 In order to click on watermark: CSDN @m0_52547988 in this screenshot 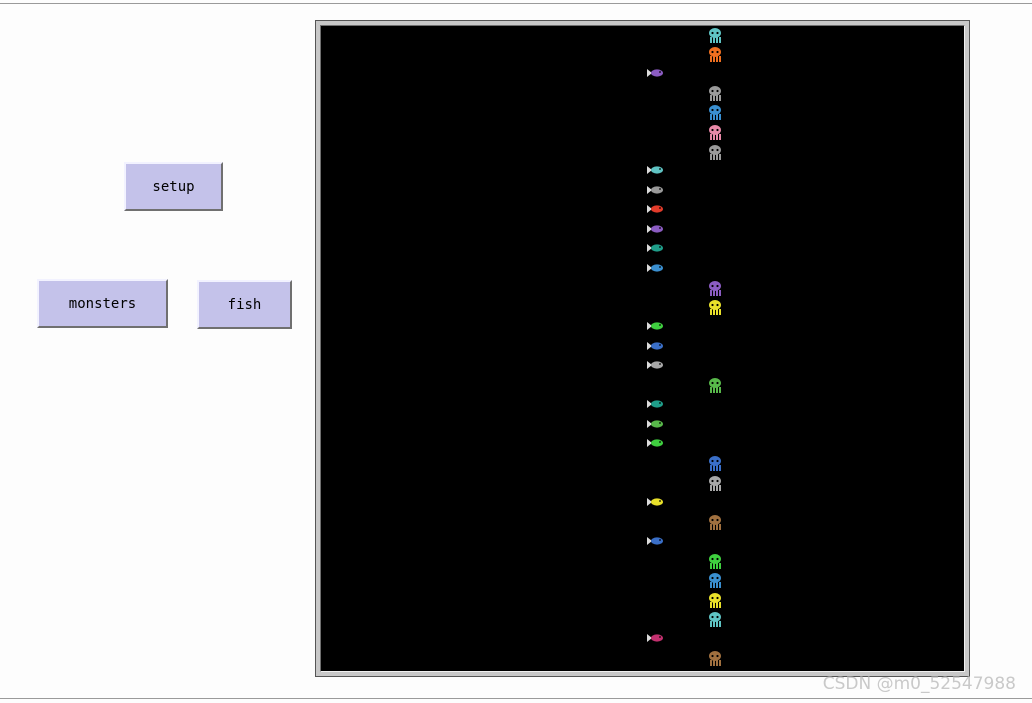, I will do `click(919, 684)`.